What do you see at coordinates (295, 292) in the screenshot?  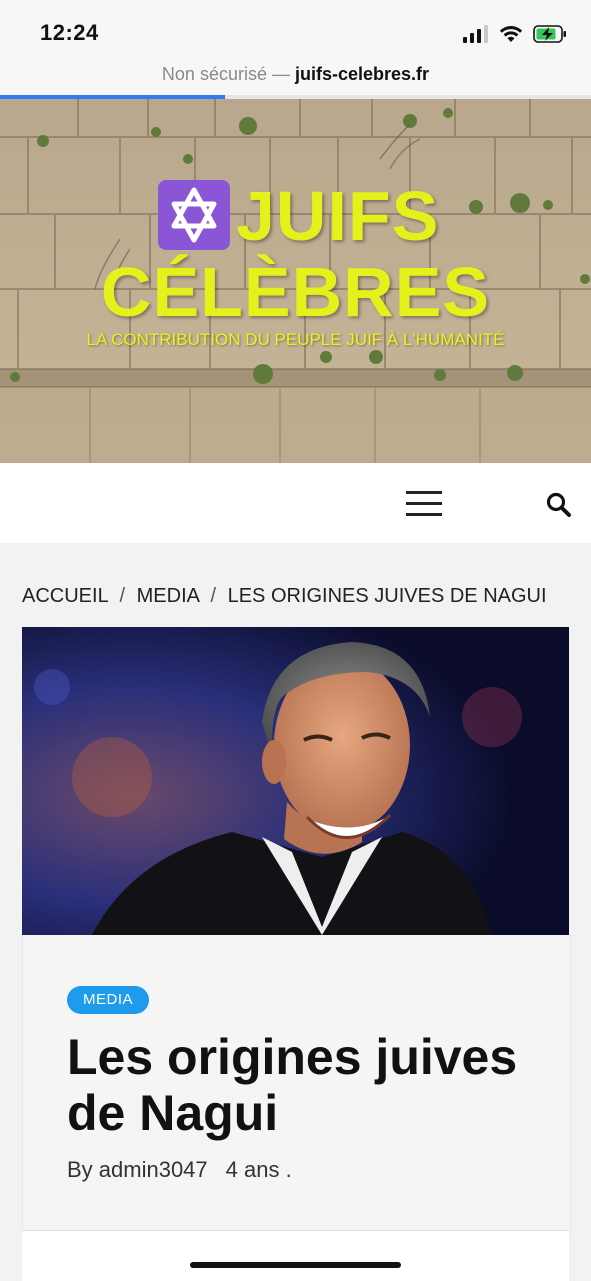 I see `site-logo-line2: CÉLÈBRES` at bounding box center [295, 292].